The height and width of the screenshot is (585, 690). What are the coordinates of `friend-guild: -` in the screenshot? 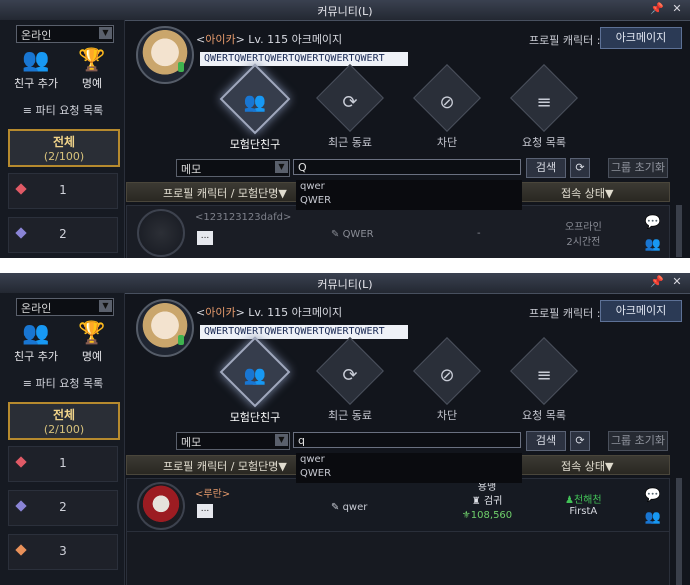 It's located at (479, 233).